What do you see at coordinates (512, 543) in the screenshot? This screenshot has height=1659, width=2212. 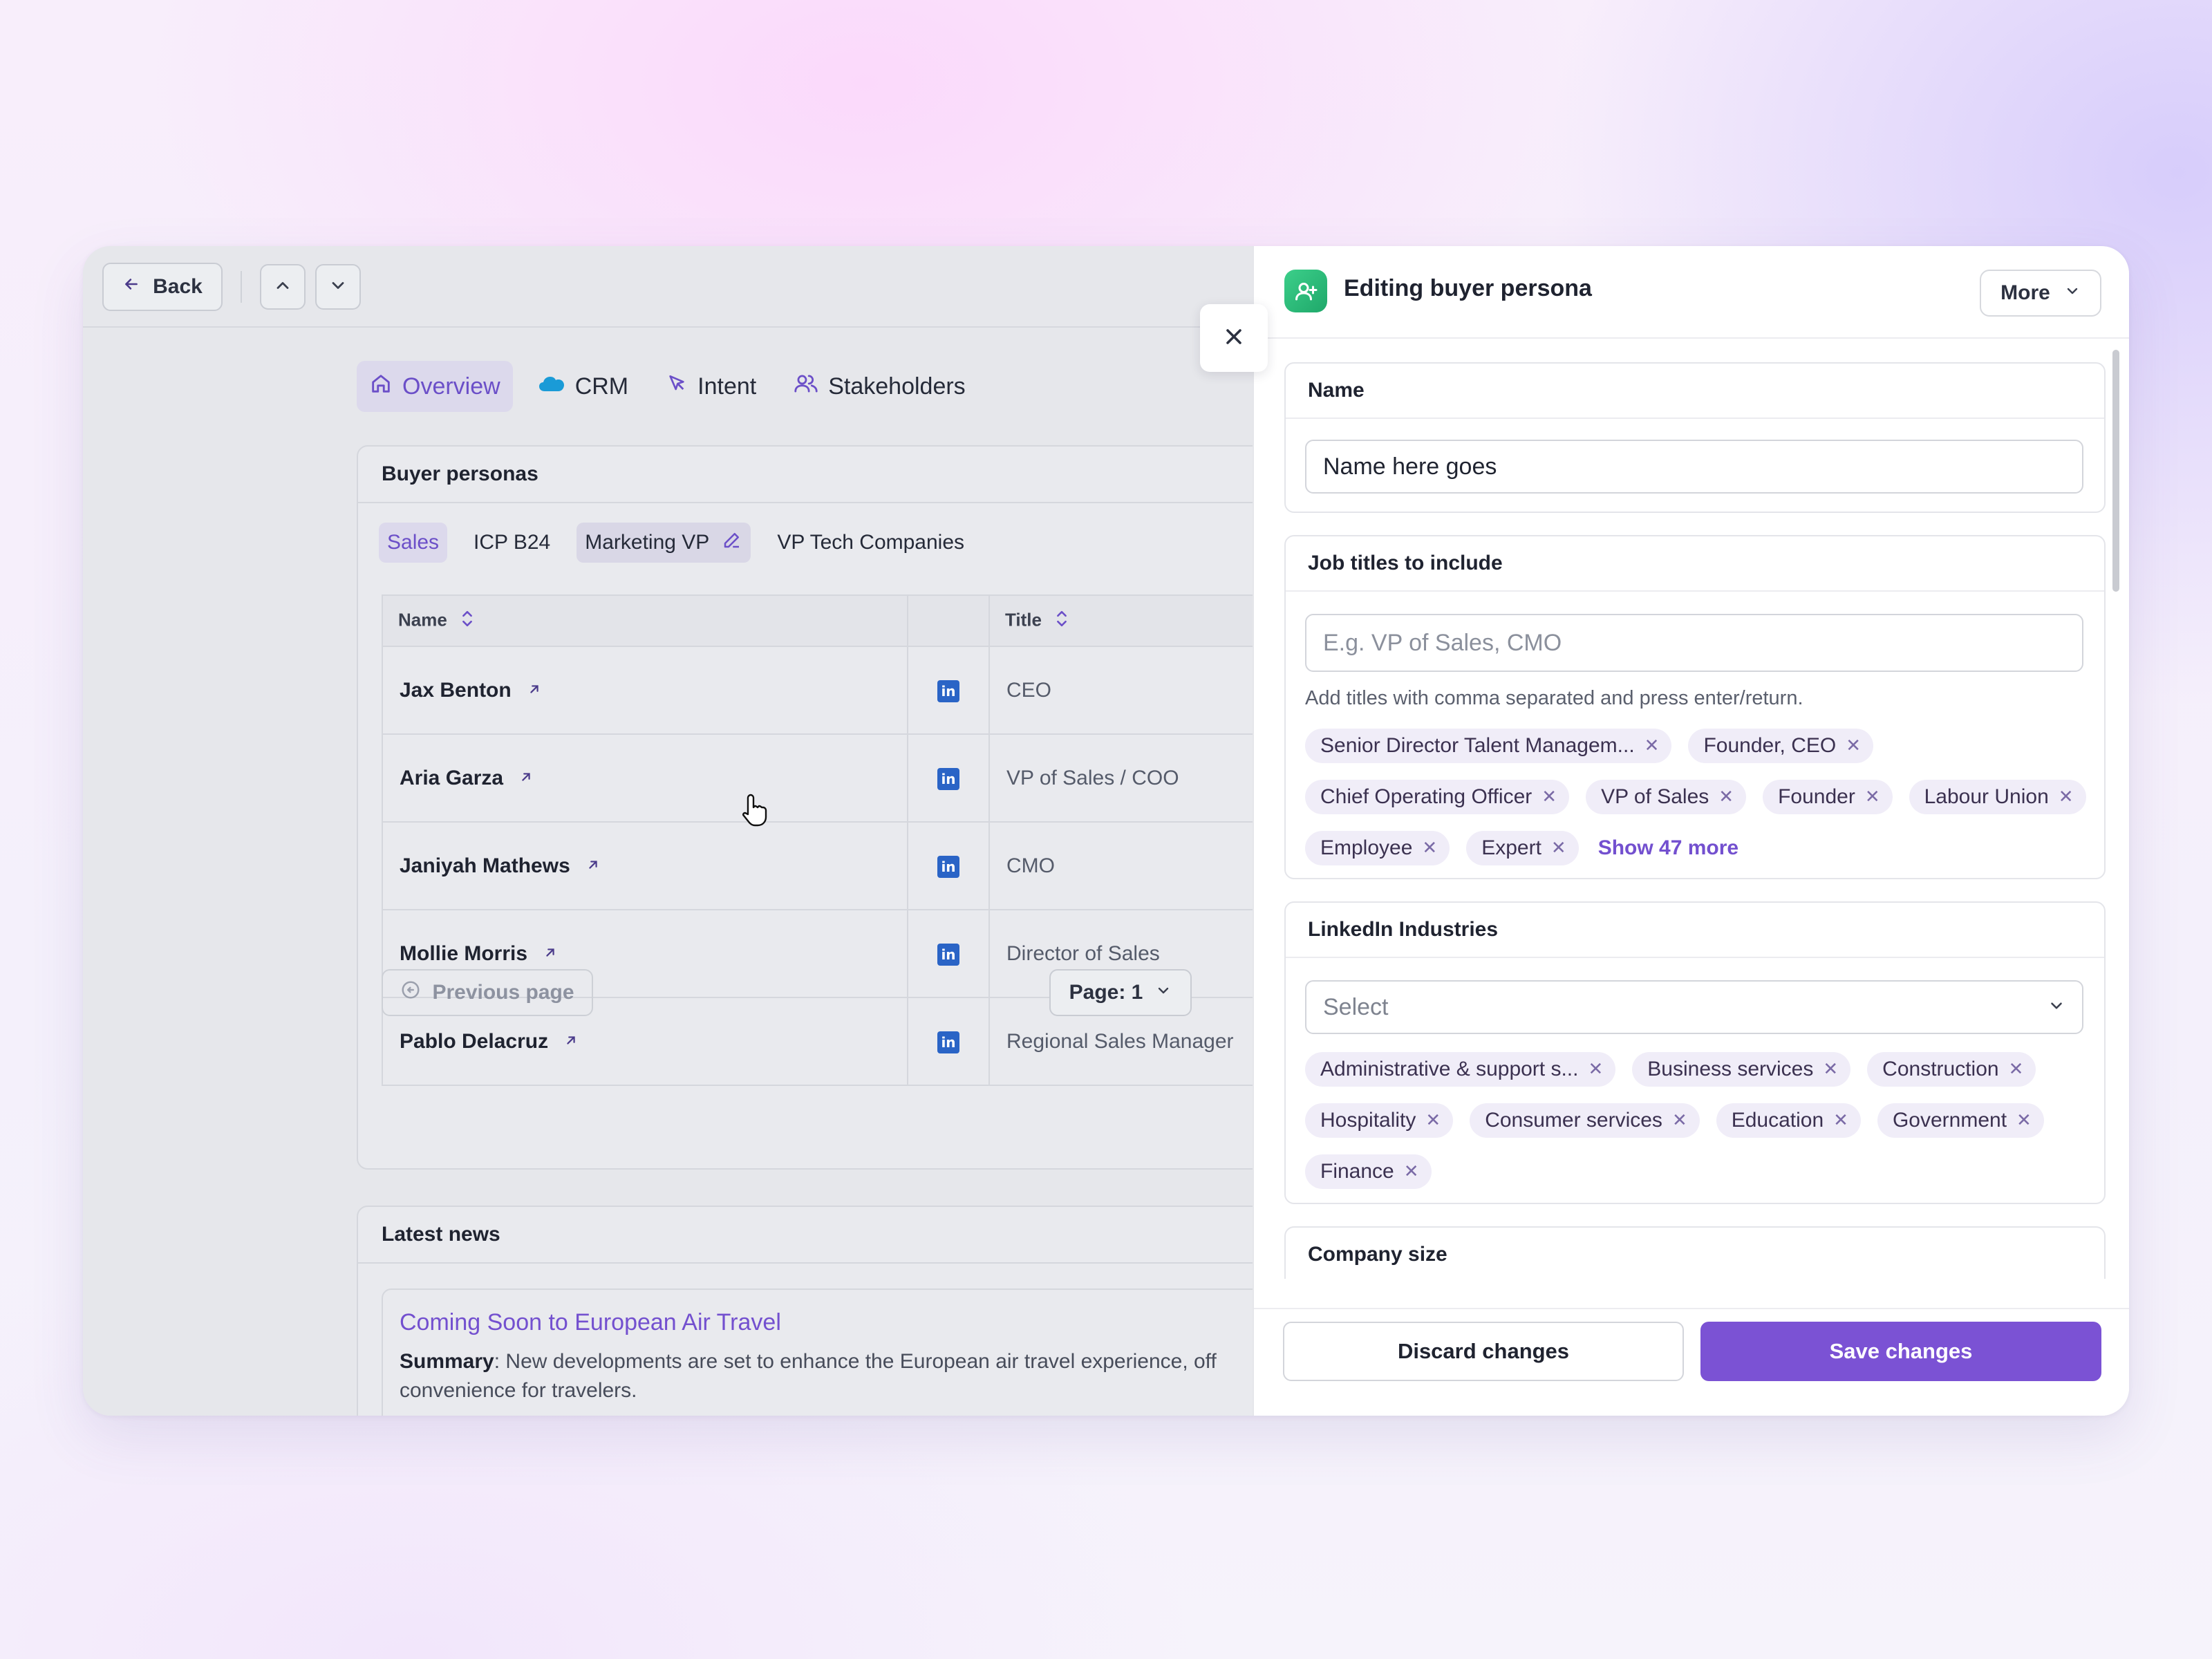 I see `persona-tab-icp-b24: ICP B24` at bounding box center [512, 543].